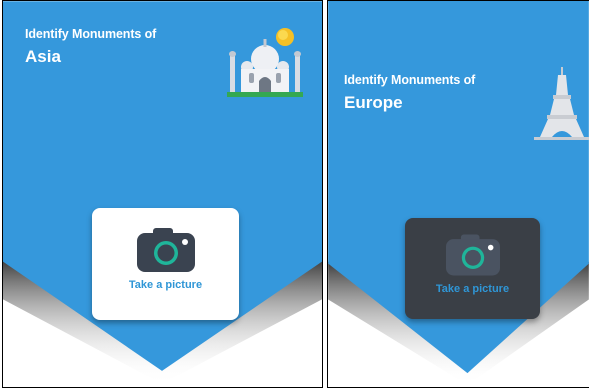  What do you see at coordinates (409, 93) in the screenshot?
I see `screen-header: Identify Monuments of Europe` at bounding box center [409, 93].